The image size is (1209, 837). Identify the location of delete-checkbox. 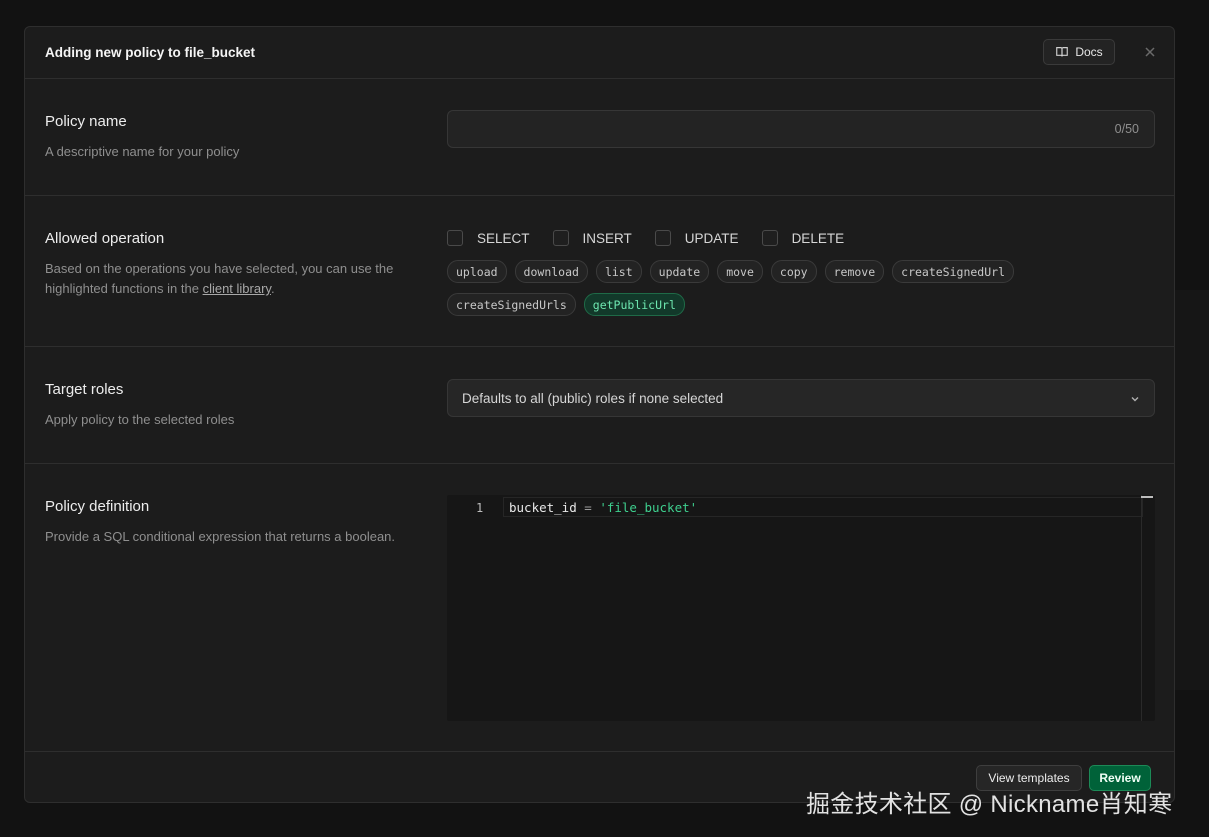
(769, 238).